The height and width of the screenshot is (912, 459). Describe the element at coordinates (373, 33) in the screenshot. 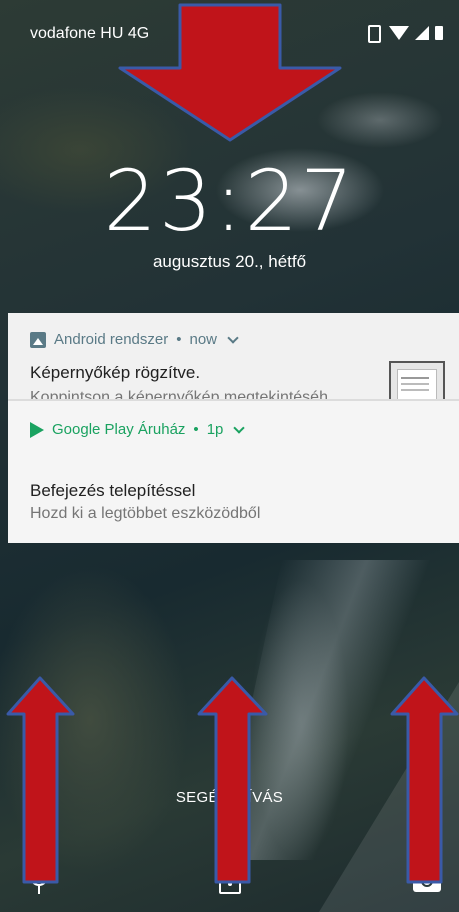

I see `vibrate-icon` at that location.